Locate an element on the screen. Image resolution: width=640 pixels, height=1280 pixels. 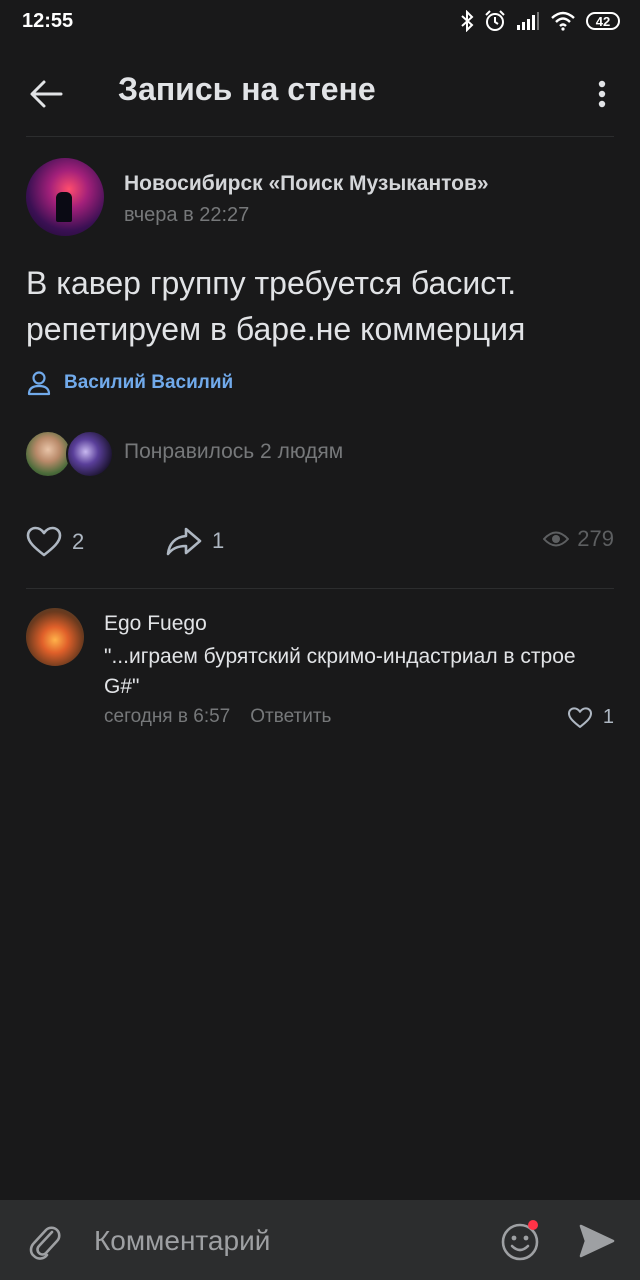
like-count: 2 is located at coordinates (78, 541).